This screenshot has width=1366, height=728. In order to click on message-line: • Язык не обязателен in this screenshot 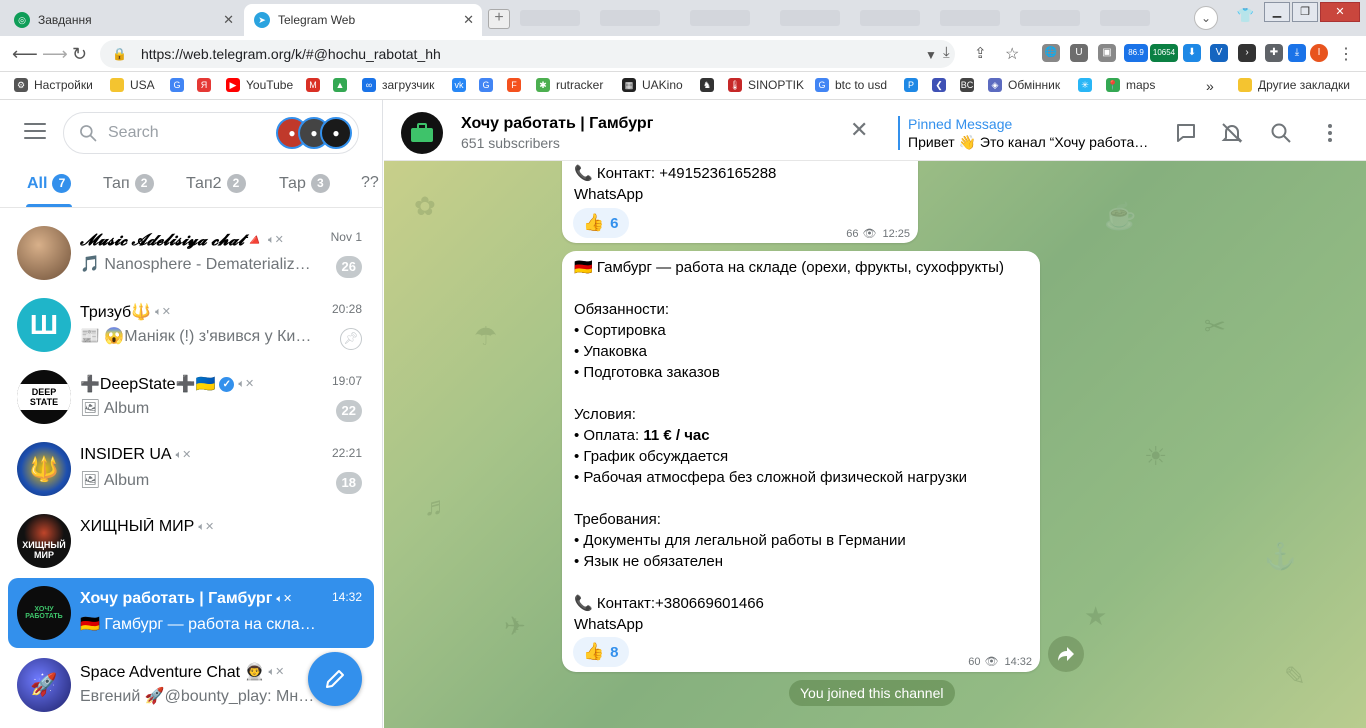, I will do `click(648, 561)`.